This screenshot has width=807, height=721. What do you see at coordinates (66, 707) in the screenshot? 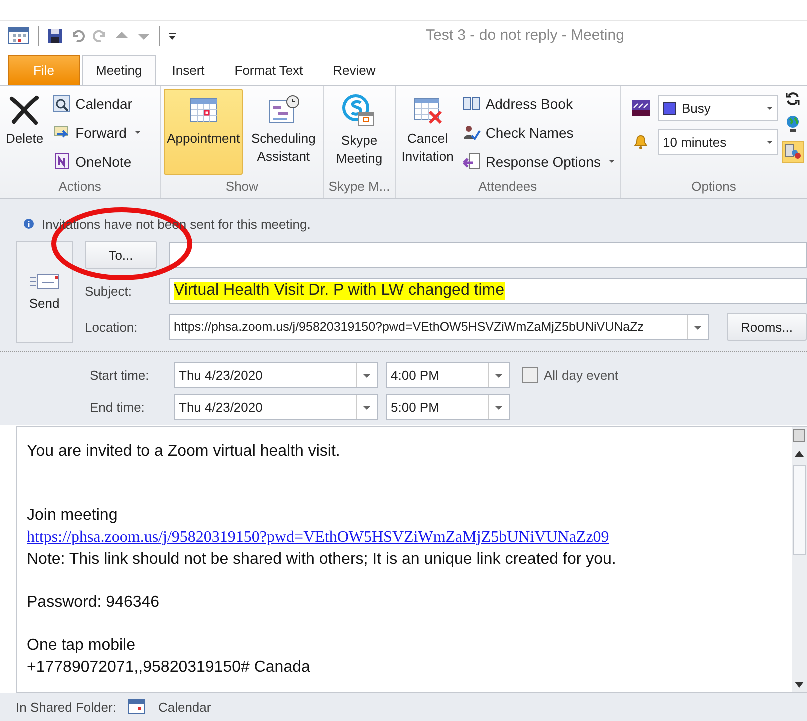
I see `status-label: In Shared Folder:` at bounding box center [66, 707].